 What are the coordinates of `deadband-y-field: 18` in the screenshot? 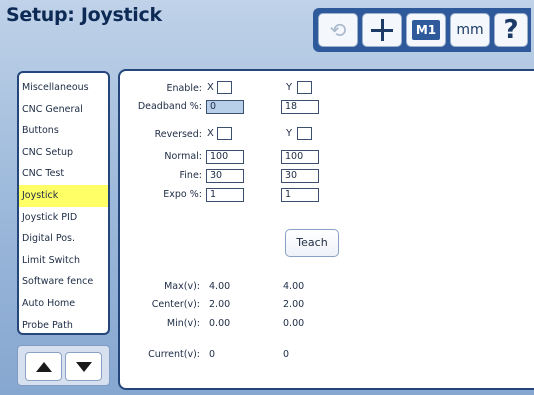 It's located at (300, 107).